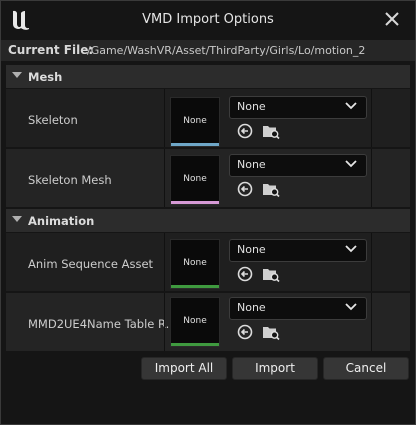 The width and height of the screenshot is (416, 425). I want to click on section-title: Mesh, so click(45, 77).